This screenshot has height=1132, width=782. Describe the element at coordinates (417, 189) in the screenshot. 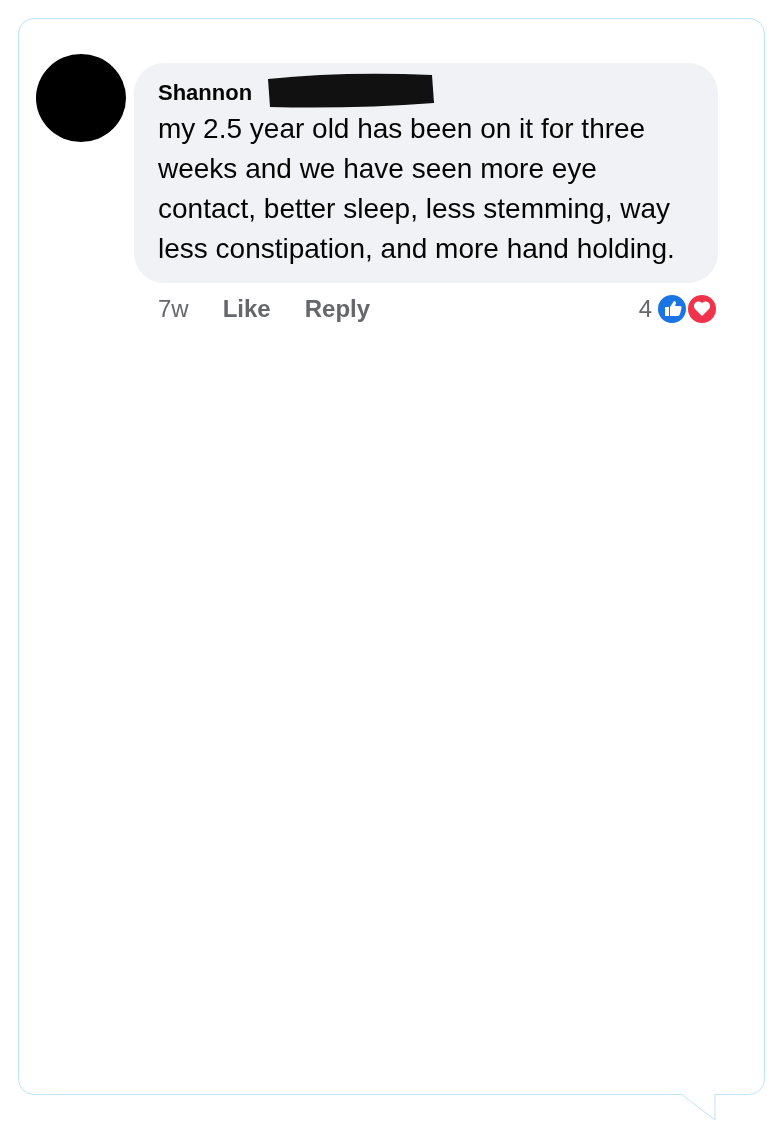

I see `comment-text: my 2.5 year old has been on it for three weeks and we have seen more eye contact, better sleep, less stemming, way less constipation, and more hand holding.` at that location.